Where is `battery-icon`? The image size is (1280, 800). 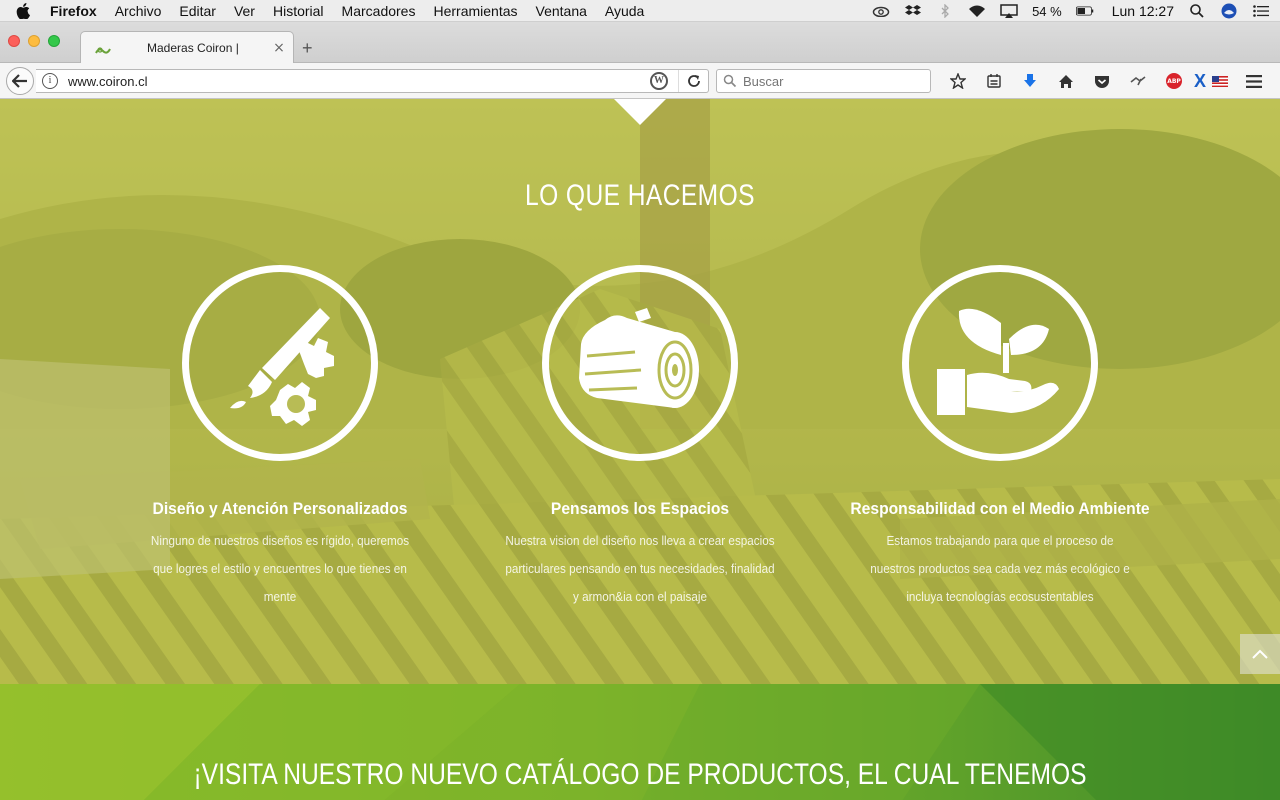 battery-icon is located at coordinates (1084, 11).